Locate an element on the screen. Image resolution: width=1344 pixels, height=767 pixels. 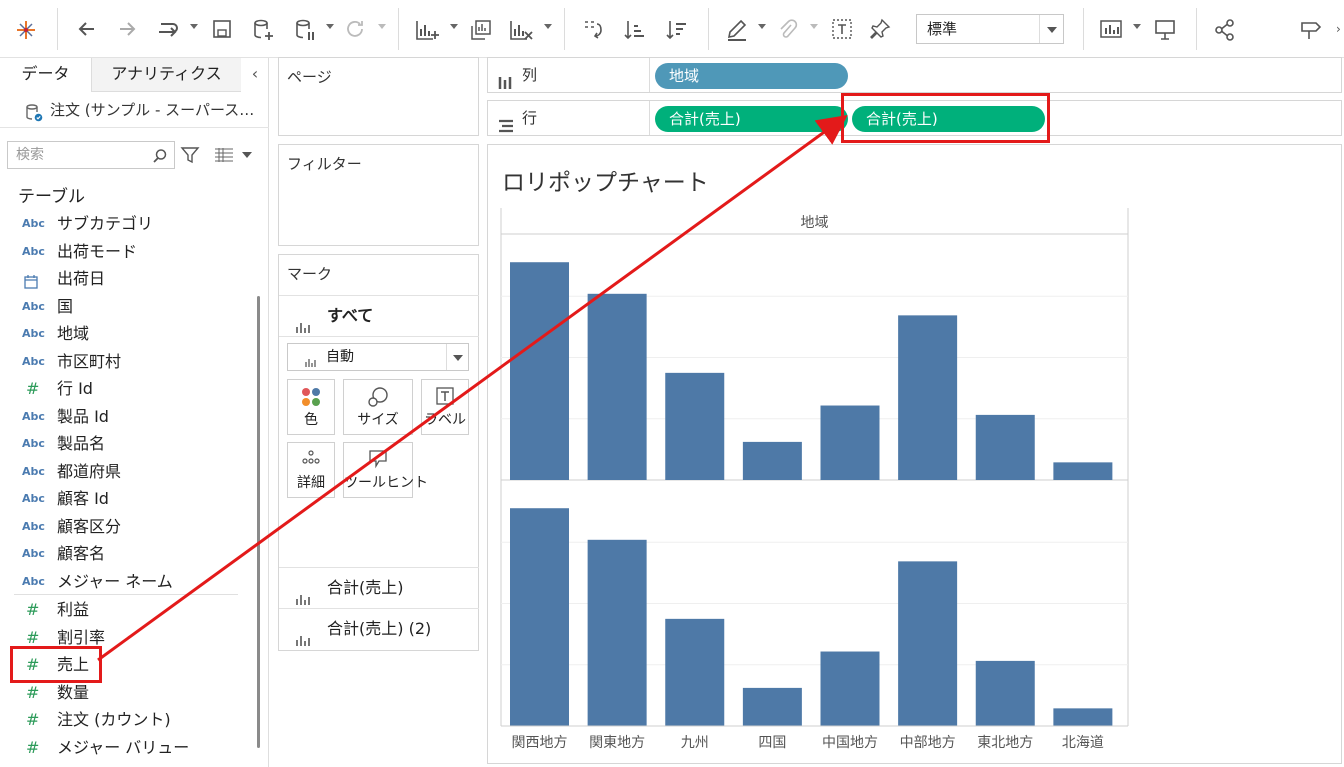
color-button: 色 is located at coordinates (311, 407).